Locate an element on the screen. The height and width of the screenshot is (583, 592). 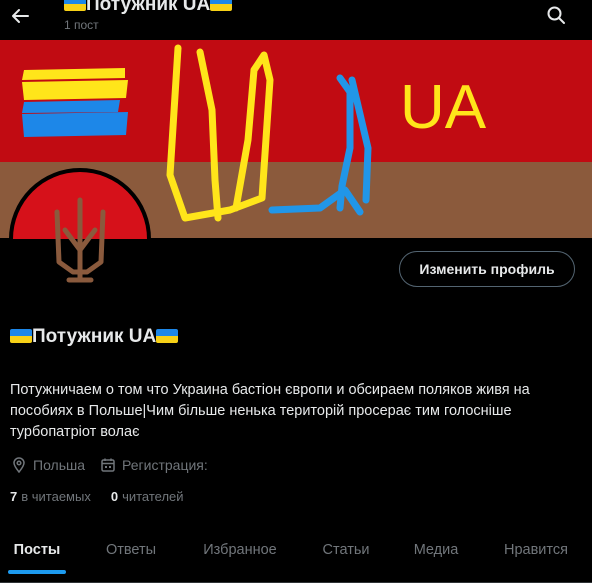
arrow-left-icon is located at coordinates (20, 16).